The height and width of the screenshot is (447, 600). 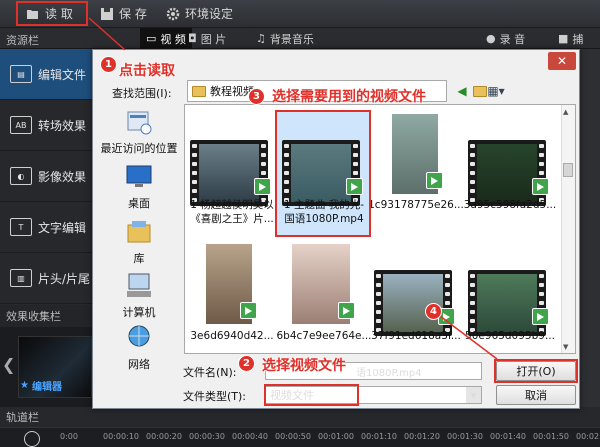 I want to click on settings-button: 环境设定, so click(x=199, y=13).